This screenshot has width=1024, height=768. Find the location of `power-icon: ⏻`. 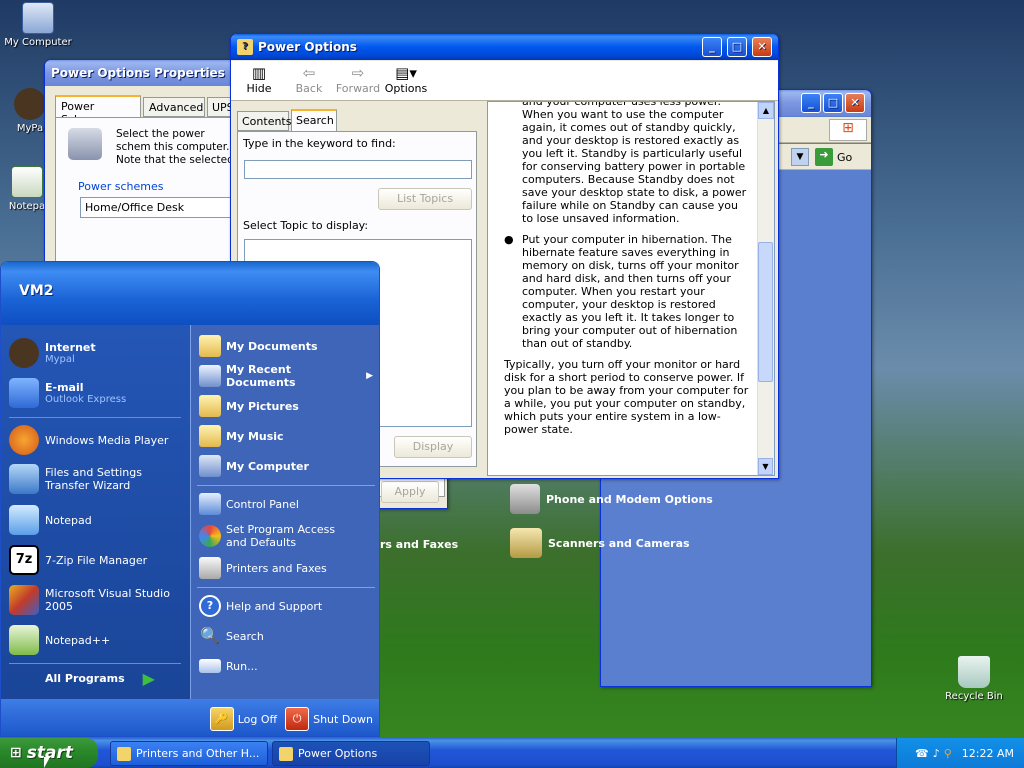

power-icon: ⏻ is located at coordinates (297, 719).